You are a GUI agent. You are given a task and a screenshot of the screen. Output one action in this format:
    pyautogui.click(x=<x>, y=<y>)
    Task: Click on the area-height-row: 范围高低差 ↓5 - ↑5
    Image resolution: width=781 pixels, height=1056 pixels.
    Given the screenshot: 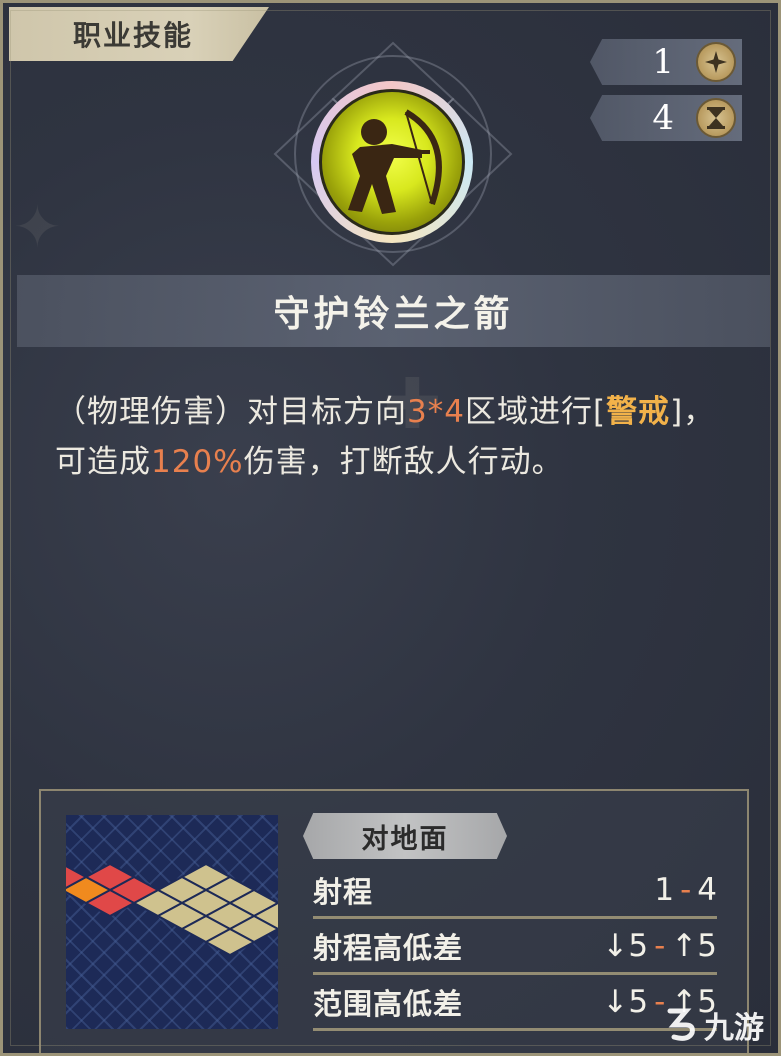 What is the action you would take?
    pyautogui.click(x=515, y=1003)
    